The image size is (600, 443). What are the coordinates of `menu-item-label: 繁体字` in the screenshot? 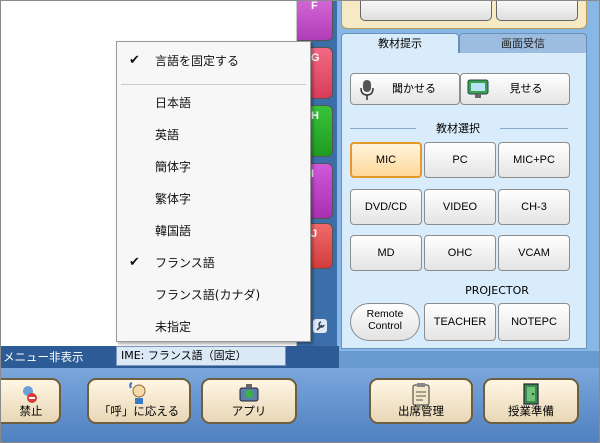 It's located at (173, 199).